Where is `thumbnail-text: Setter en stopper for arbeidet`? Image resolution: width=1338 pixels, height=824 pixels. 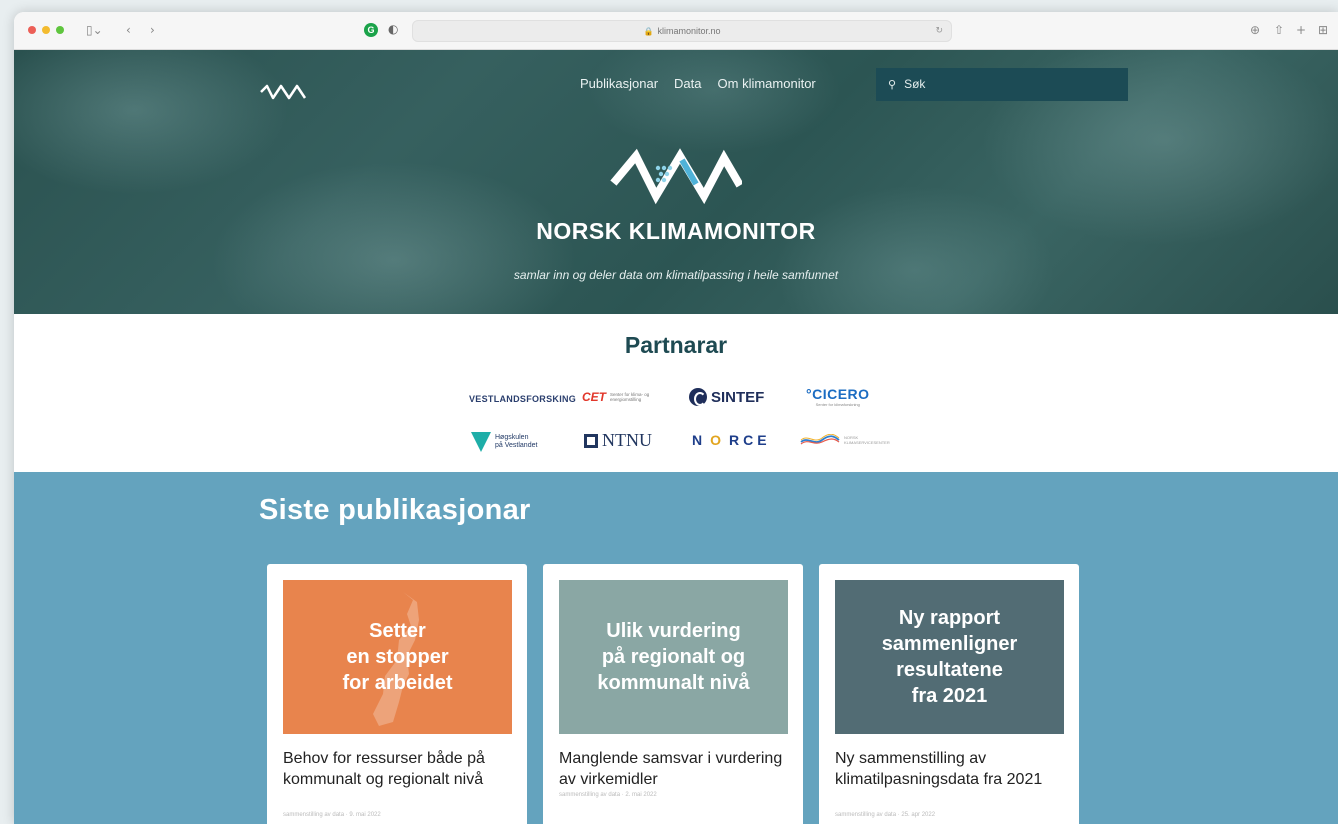 thumbnail-text: Setter en stopper for arbeidet is located at coordinates (397, 657).